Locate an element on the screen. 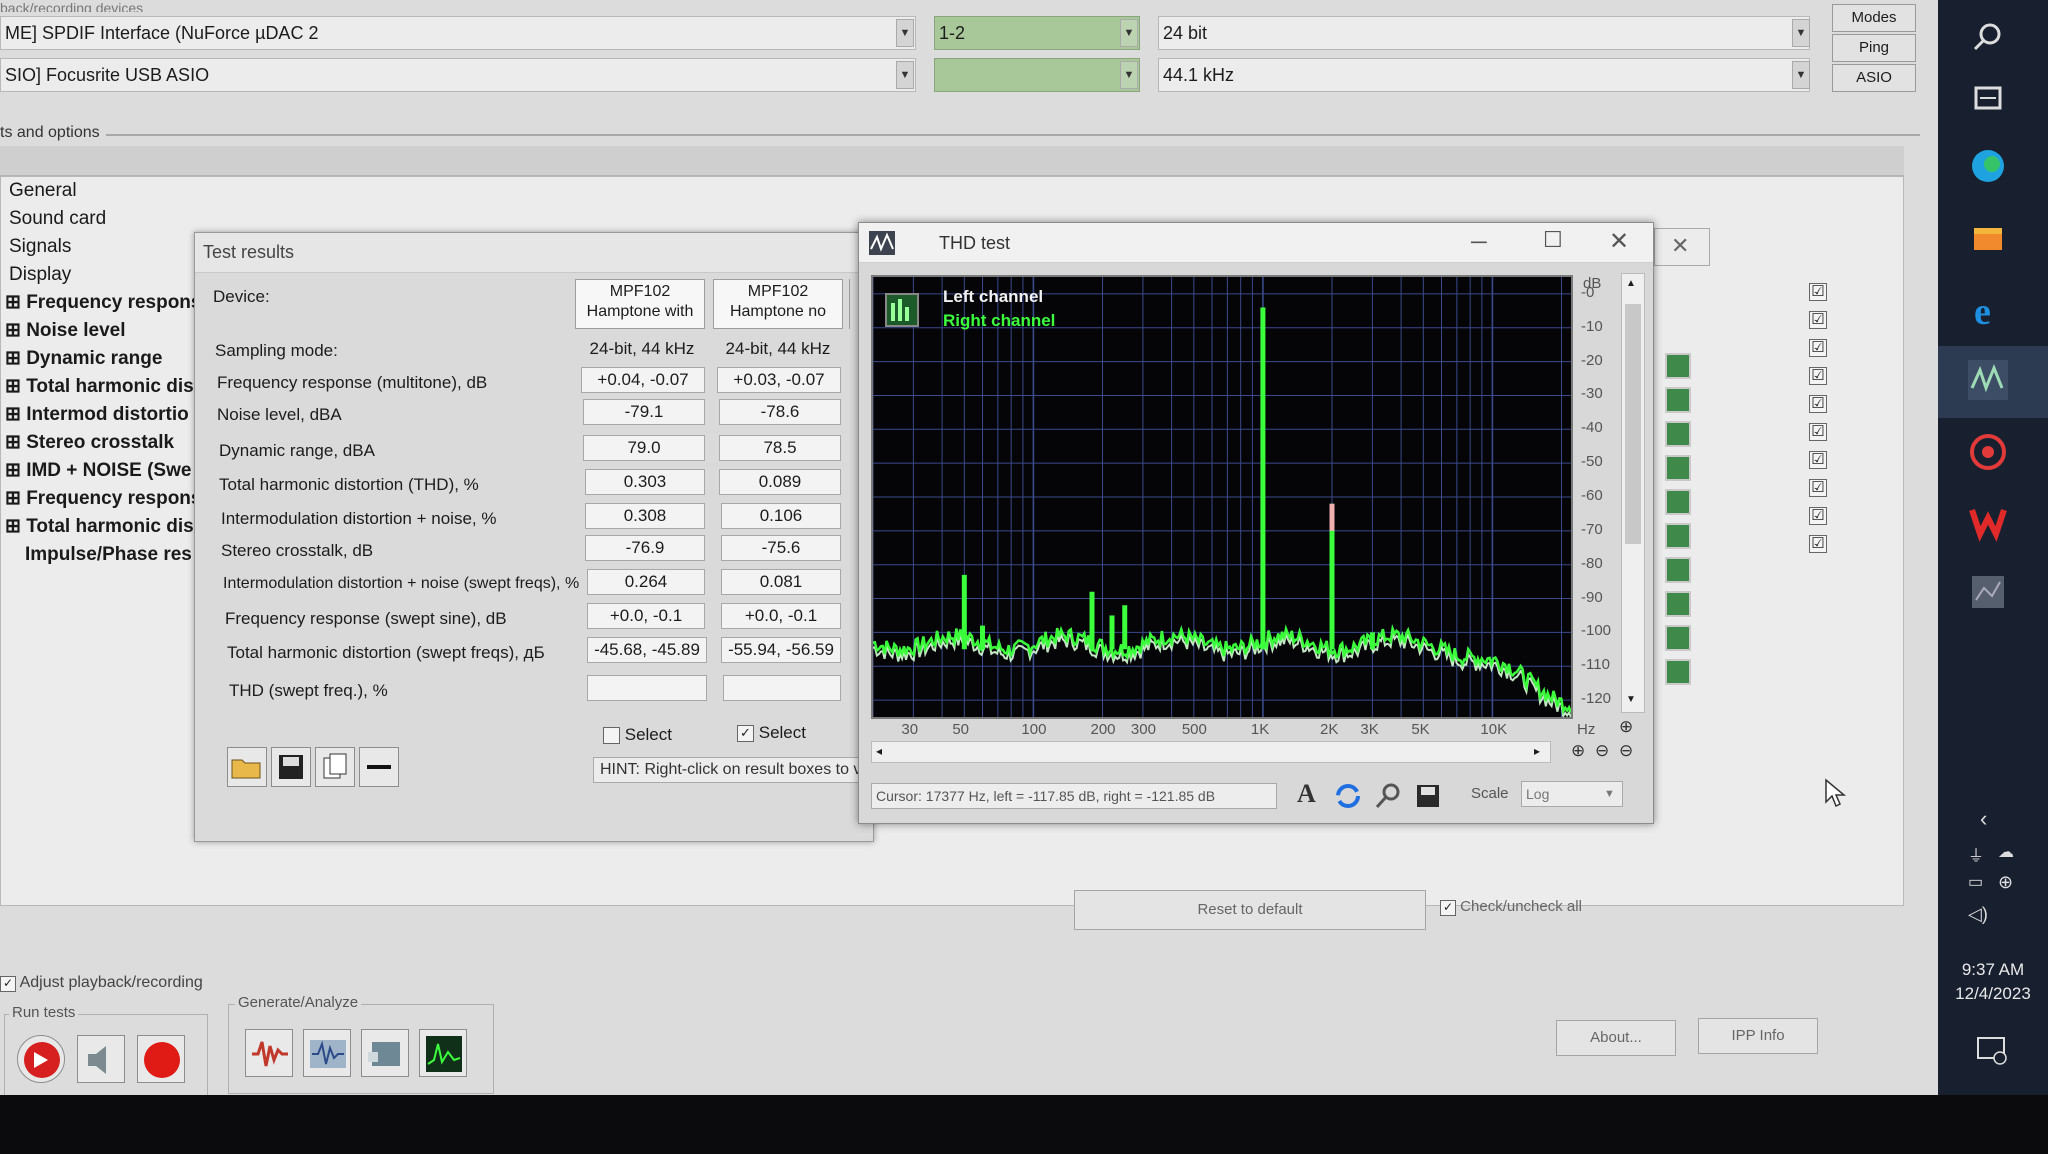 The width and height of the screenshot is (2048, 1154). select-device-1: Select is located at coordinates (637, 735).